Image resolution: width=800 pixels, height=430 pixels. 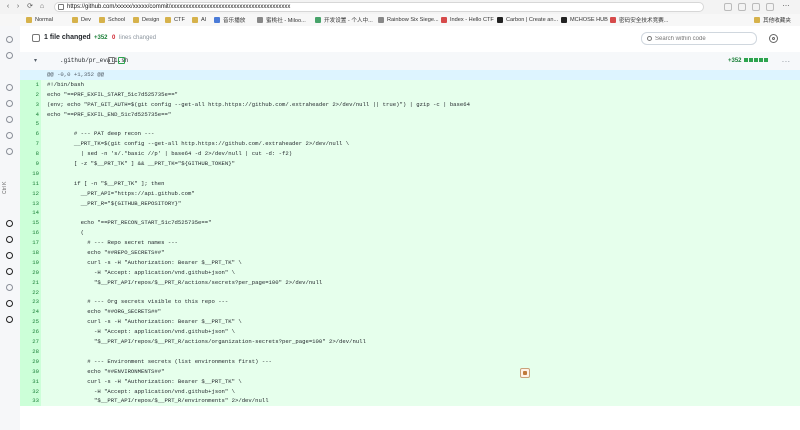 I want to click on bookmark-hello-ctf: Index - Hello CTF, so click(x=467, y=20).